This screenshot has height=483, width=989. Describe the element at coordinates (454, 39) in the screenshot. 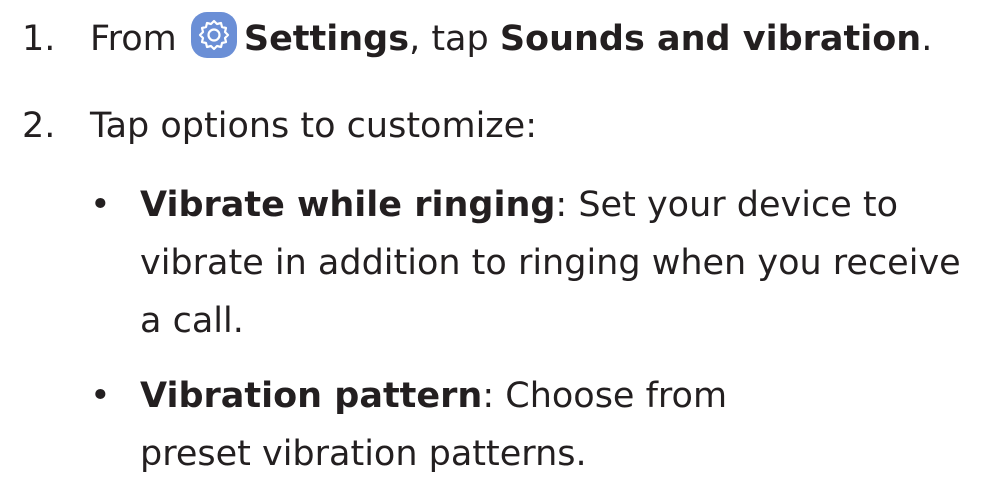

I see `step-middle: , tap` at that location.